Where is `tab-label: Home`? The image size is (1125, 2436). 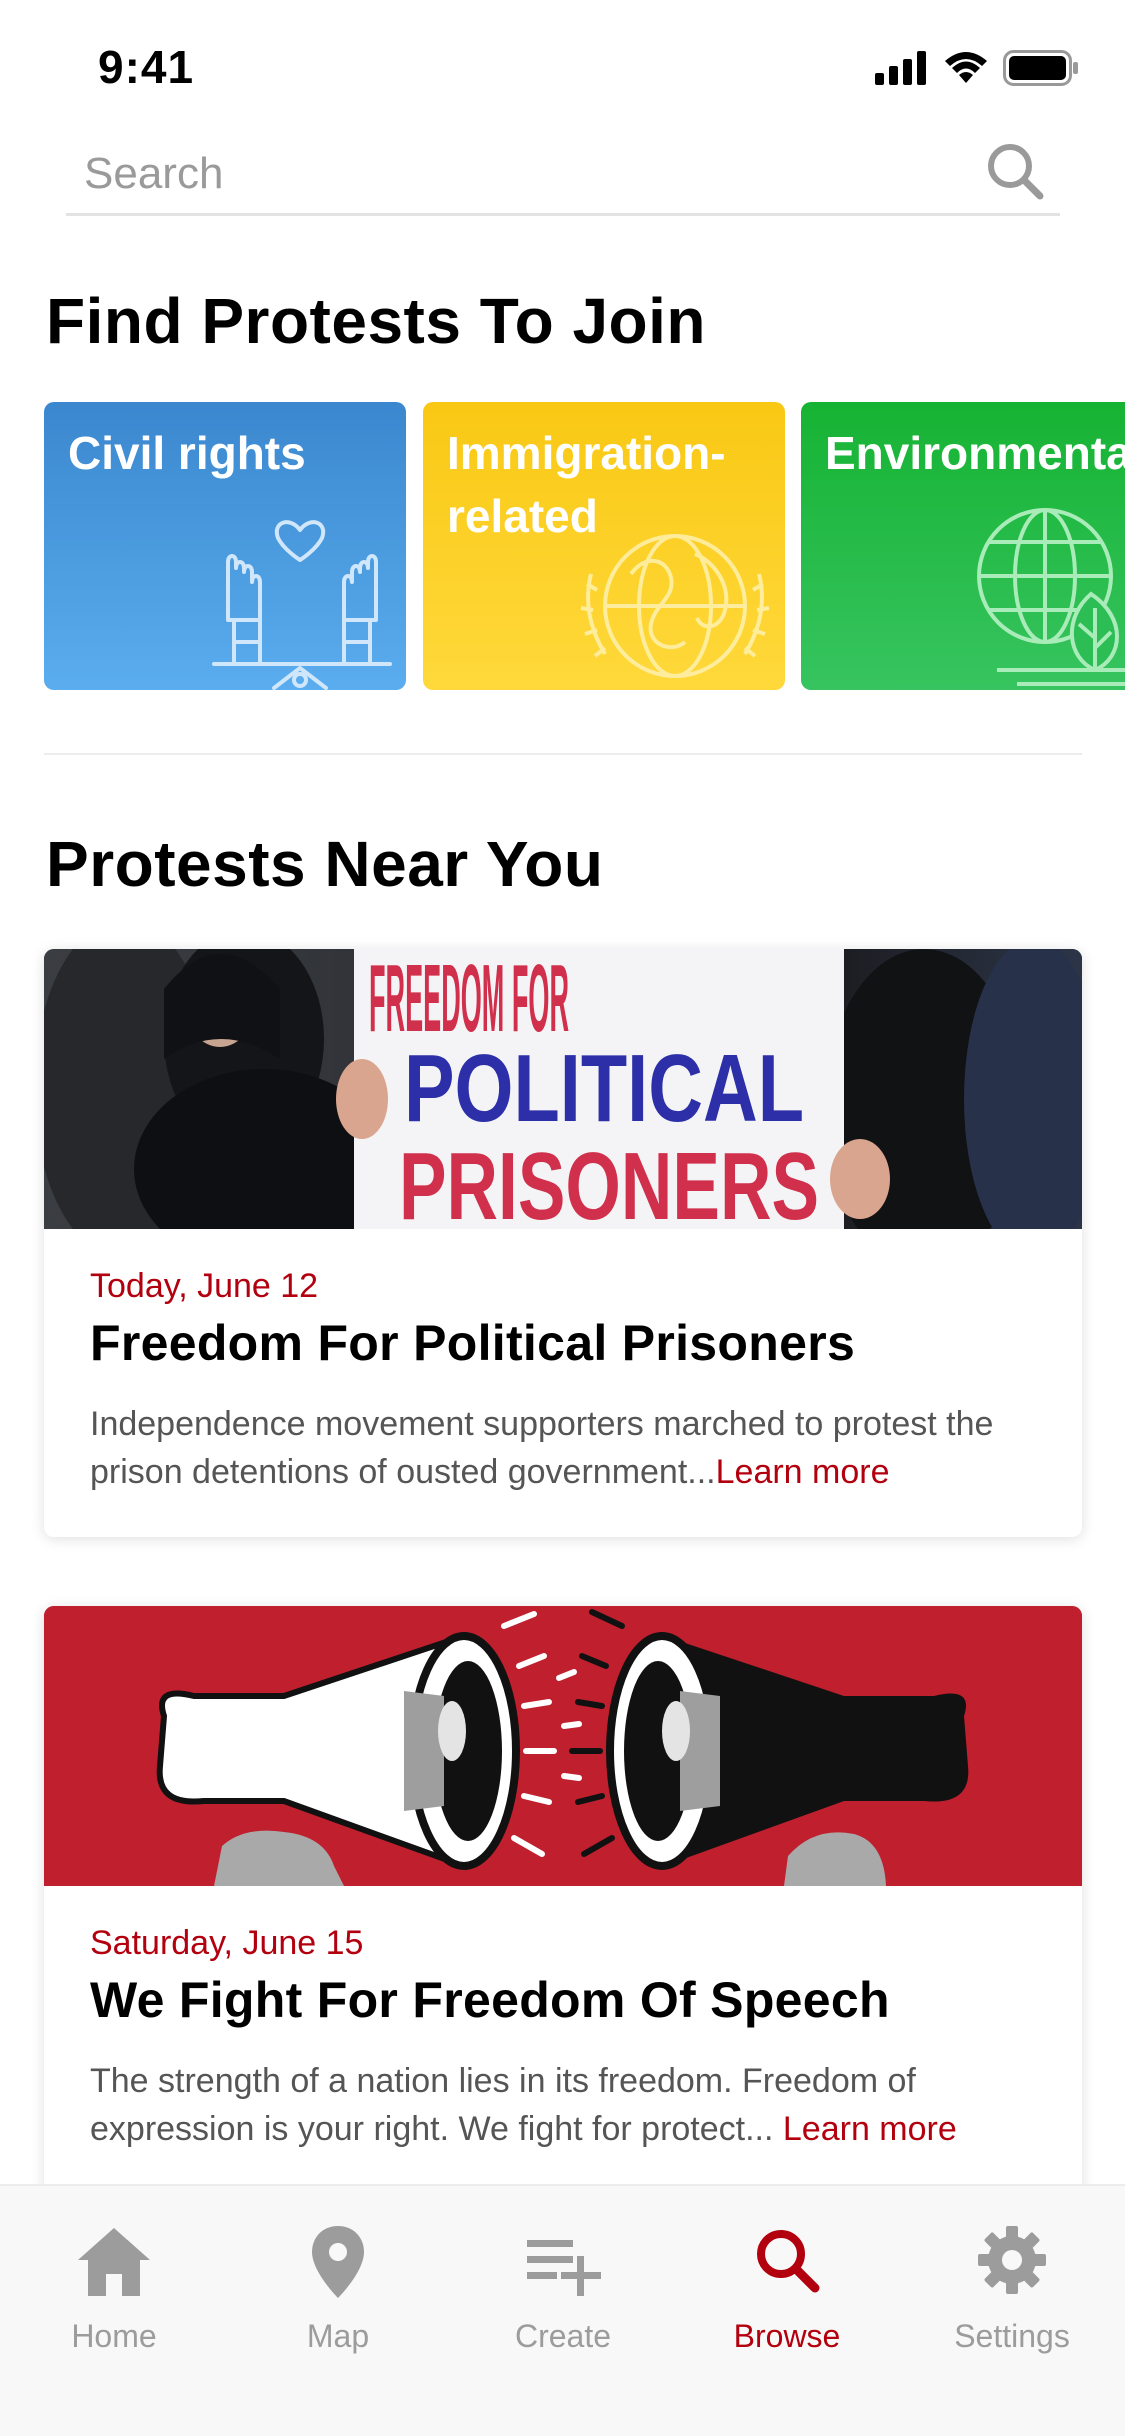 tab-label: Home is located at coordinates (114, 2336).